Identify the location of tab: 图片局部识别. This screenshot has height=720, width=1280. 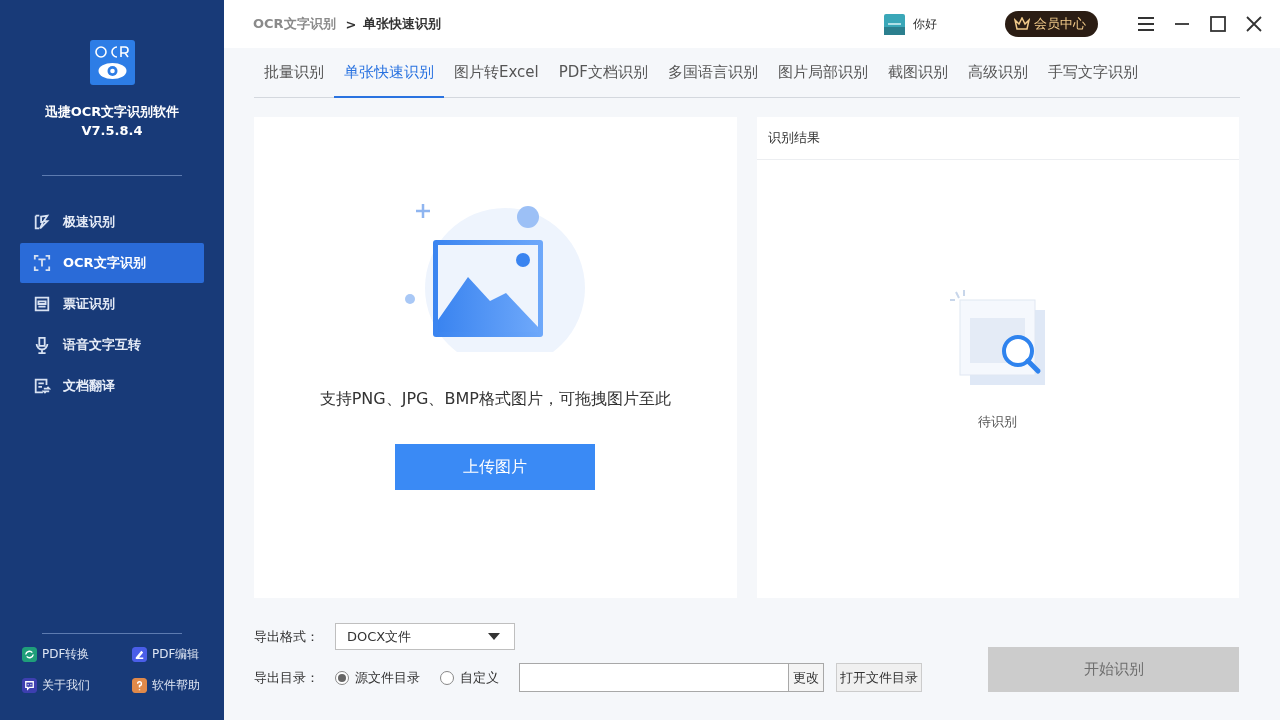
(822, 73).